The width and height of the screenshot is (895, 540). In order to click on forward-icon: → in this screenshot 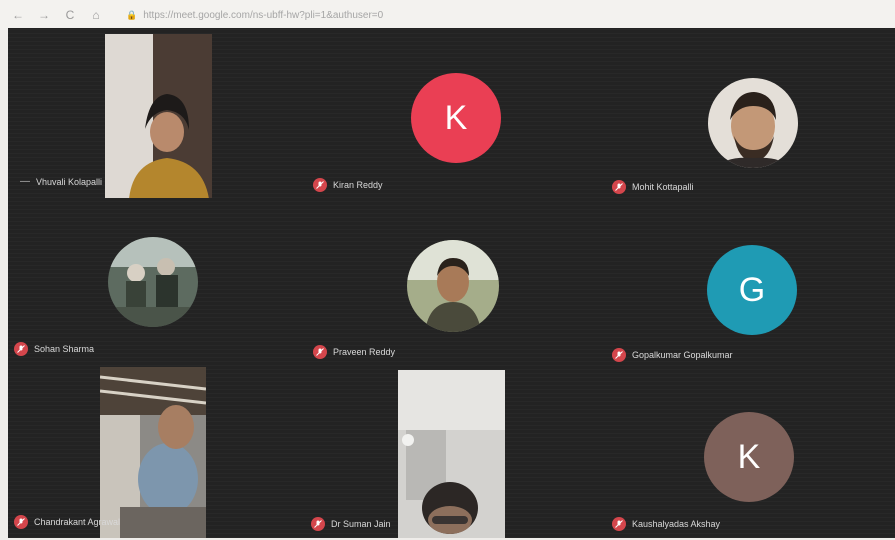, I will do `click(44, 15)`.